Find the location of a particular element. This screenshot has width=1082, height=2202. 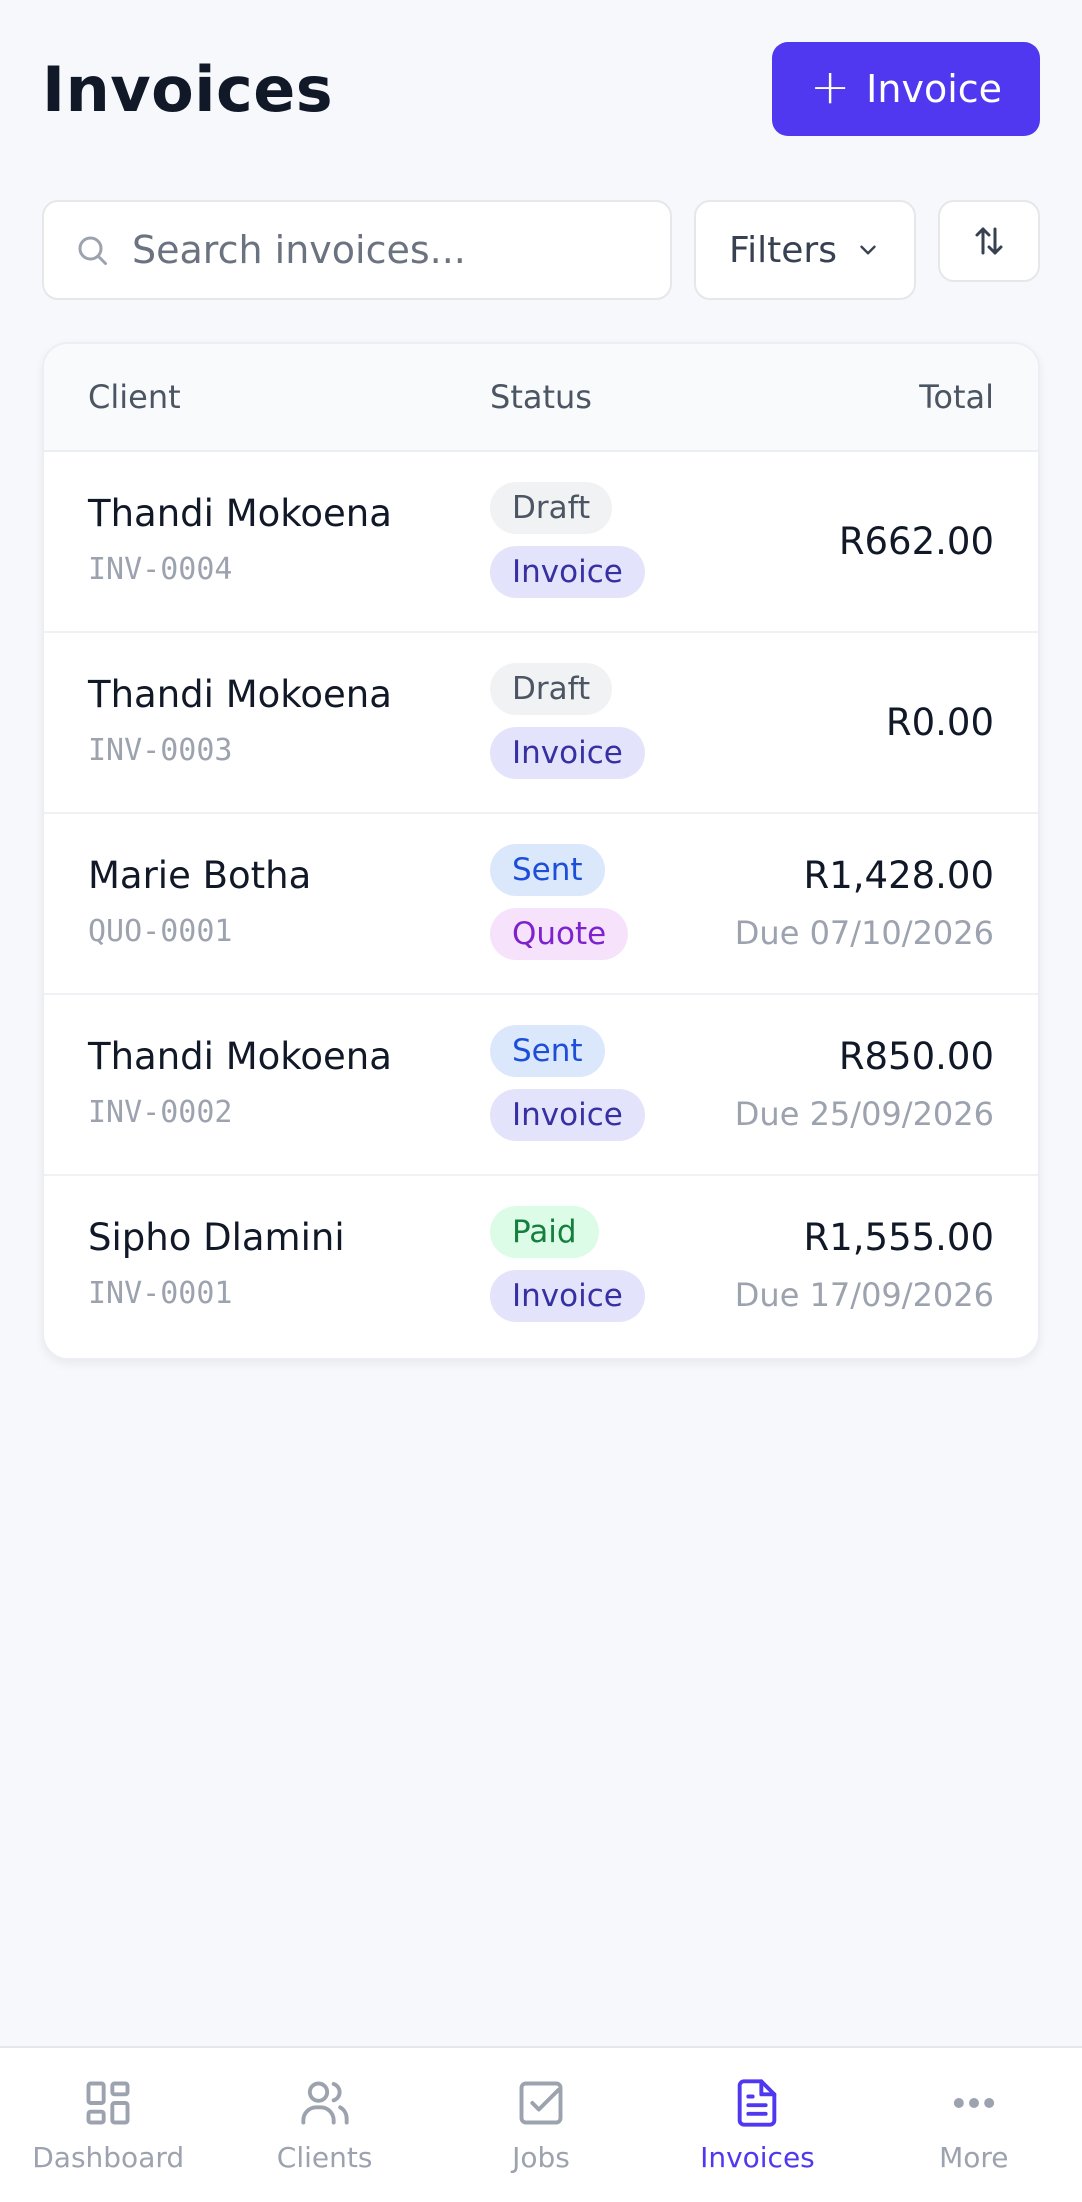

row-invoice-number: INV-0002 is located at coordinates (160, 1112).